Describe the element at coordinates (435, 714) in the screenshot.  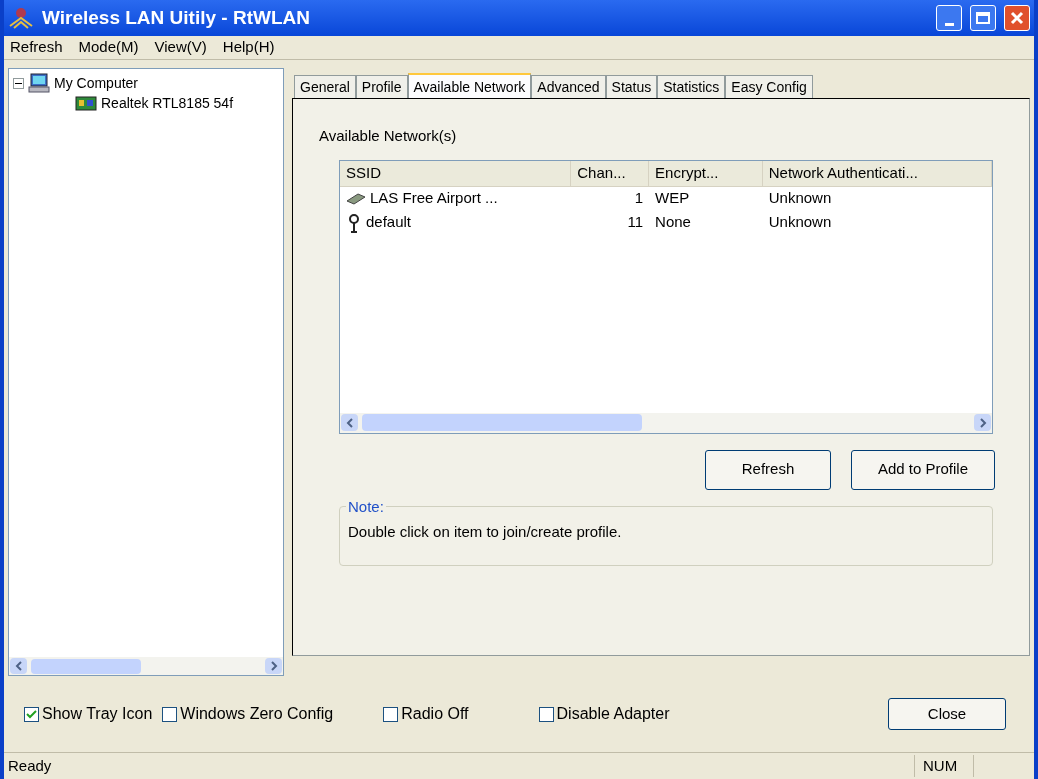
I see `checkbox-label: Radio Off` at that location.